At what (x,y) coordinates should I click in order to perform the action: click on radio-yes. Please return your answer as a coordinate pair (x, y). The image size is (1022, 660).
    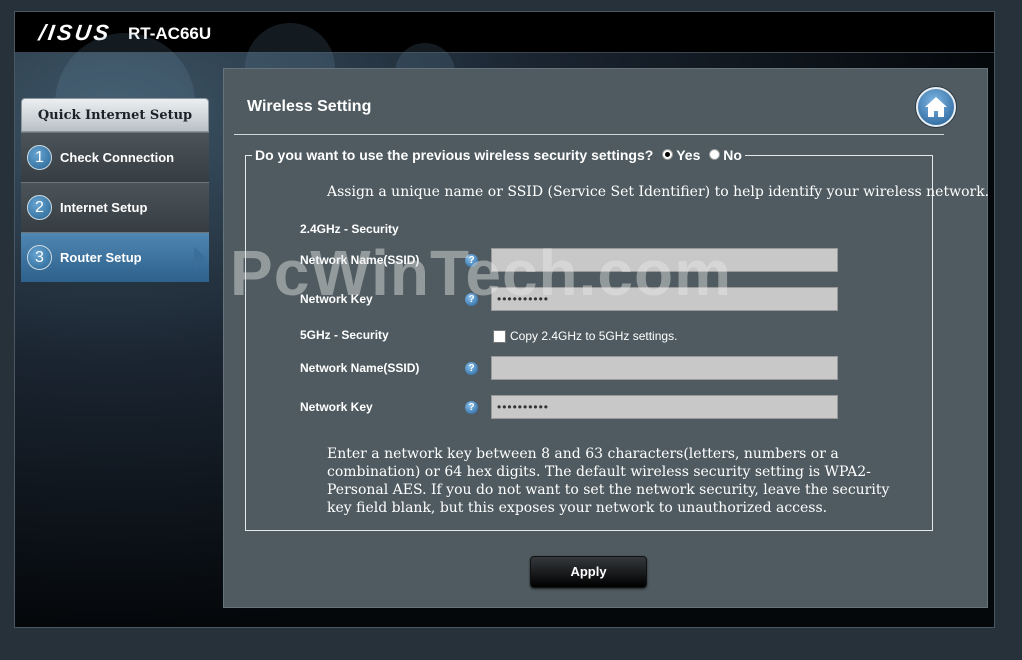
    Looking at the image, I should click on (668, 154).